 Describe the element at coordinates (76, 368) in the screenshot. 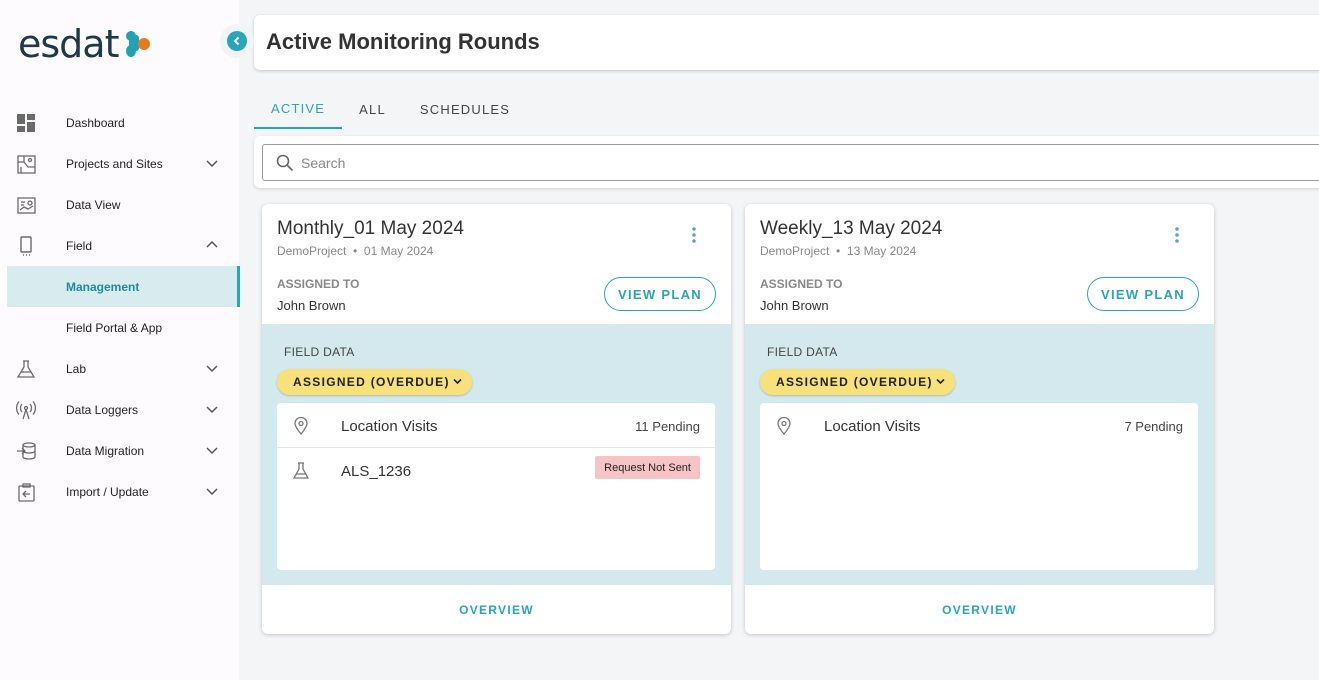

I see `sidebar-item-label: Lab` at that location.